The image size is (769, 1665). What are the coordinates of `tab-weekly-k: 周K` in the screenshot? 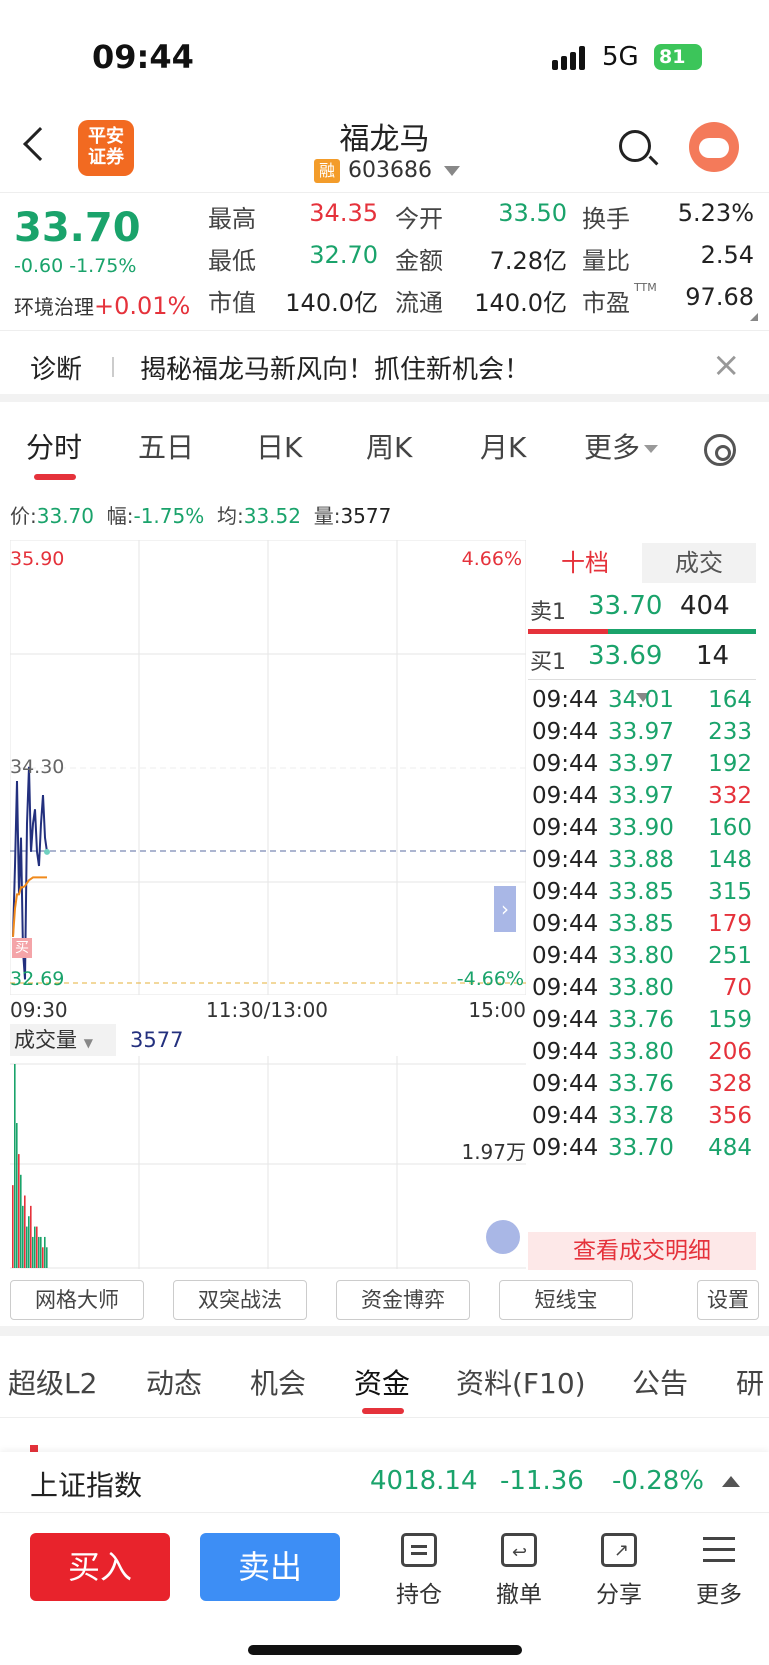 It's located at (389, 446).